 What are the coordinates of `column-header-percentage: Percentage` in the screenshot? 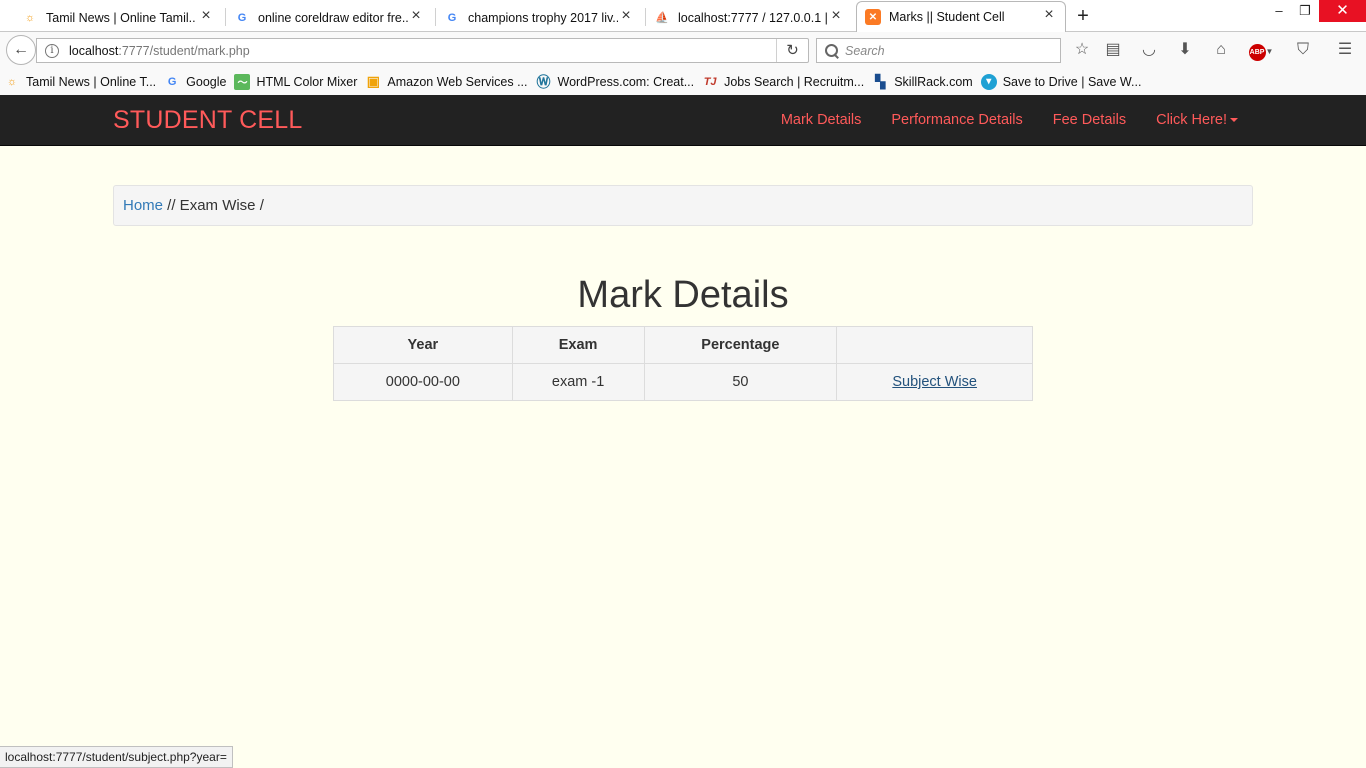 It's located at (740, 345).